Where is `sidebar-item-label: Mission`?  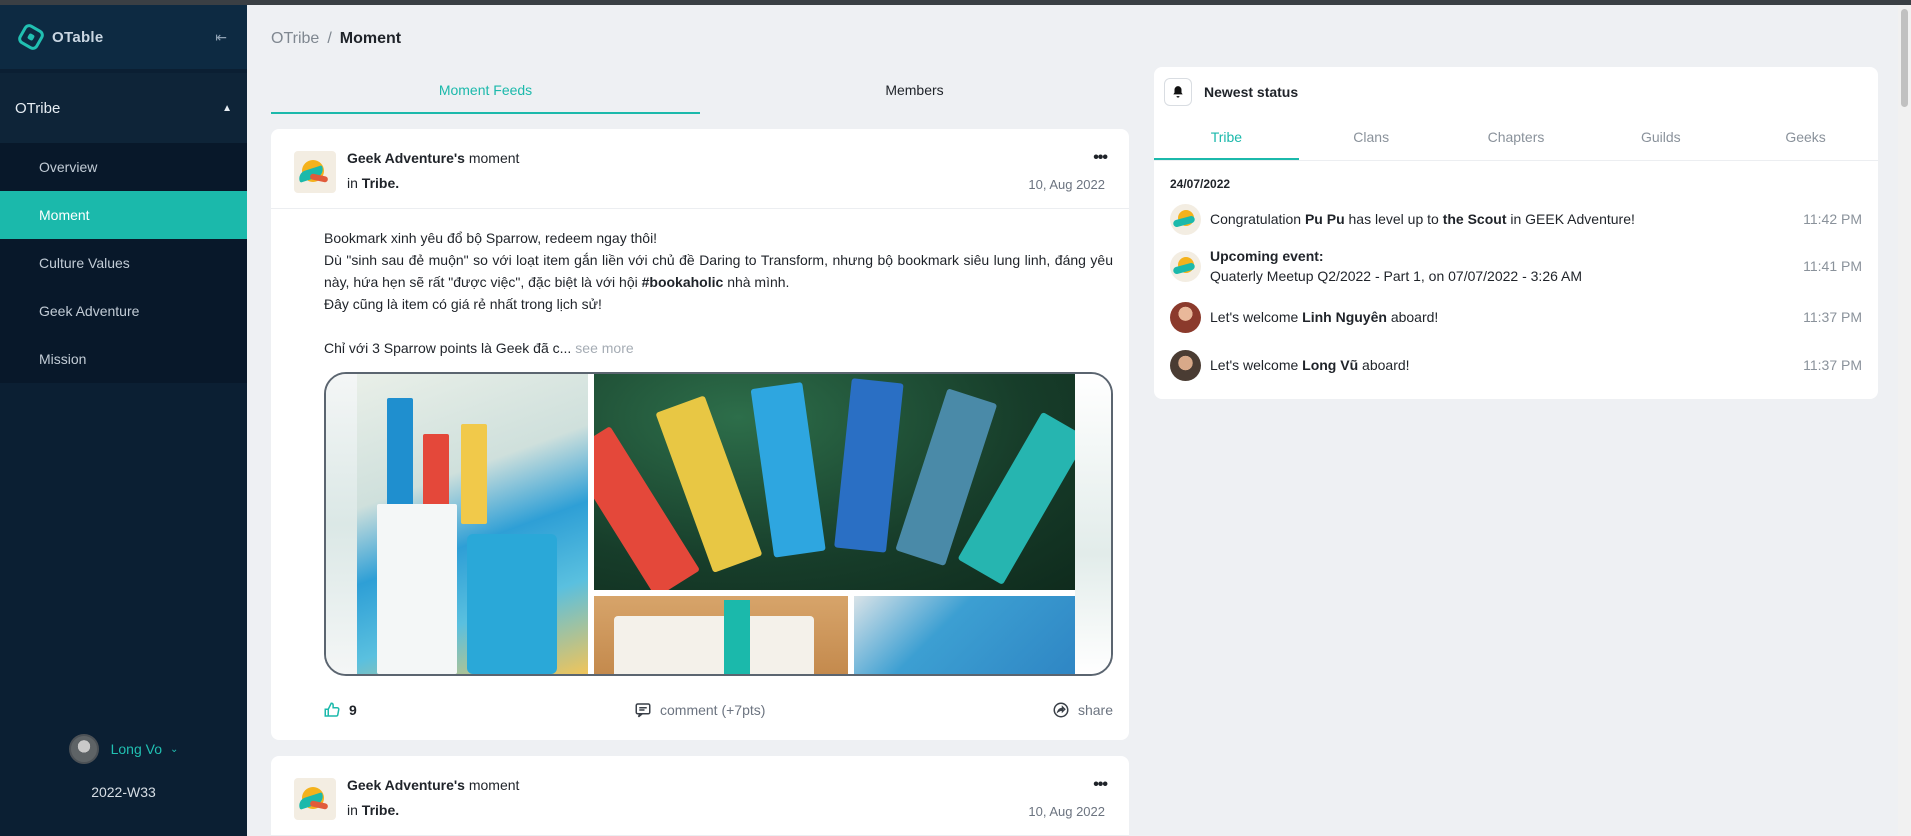
sidebar-item-label: Mission is located at coordinates (63, 359).